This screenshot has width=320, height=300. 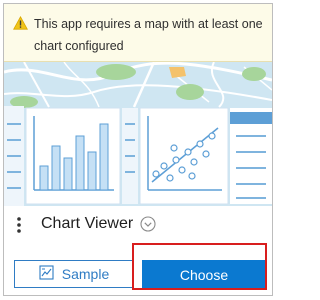 What do you see at coordinates (87, 223) in the screenshot?
I see `app-title: Chart Viewer` at bounding box center [87, 223].